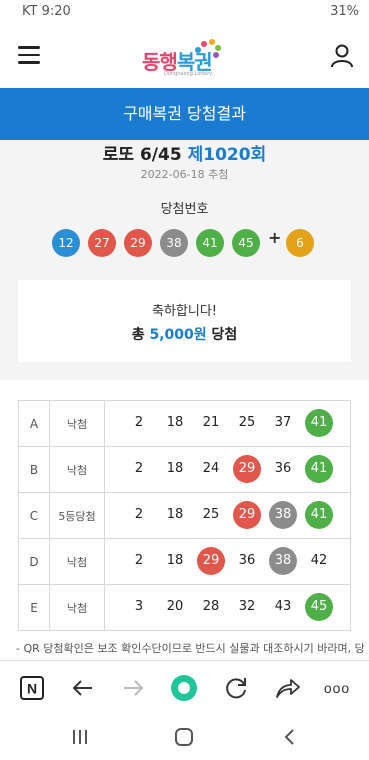 The width and height of the screenshot is (369, 760). Describe the element at coordinates (34, 607) in the screenshot. I see `ticket-letter: E` at that location.